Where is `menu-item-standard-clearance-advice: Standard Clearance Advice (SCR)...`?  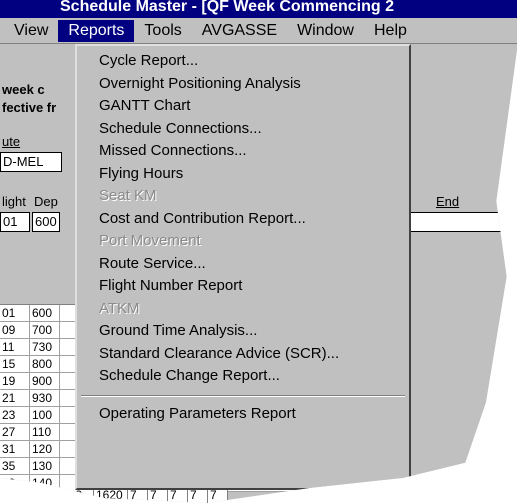
menu-item-standard-clearance-advice: Standard Clearance Advice (SCR)... is located at coordinates (243, 354).